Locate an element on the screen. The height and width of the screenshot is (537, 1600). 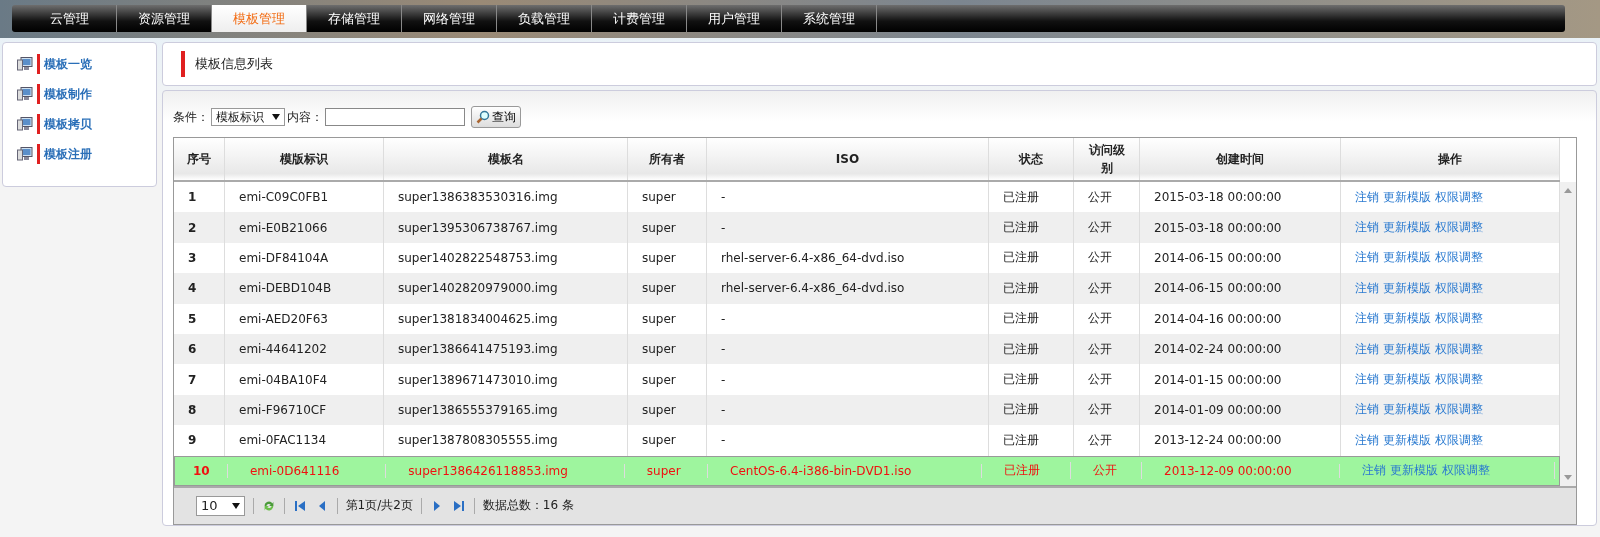
table-cell: CentOS-6.4-i386-bin-DVD1.iso is located at coordinates (821, 470).